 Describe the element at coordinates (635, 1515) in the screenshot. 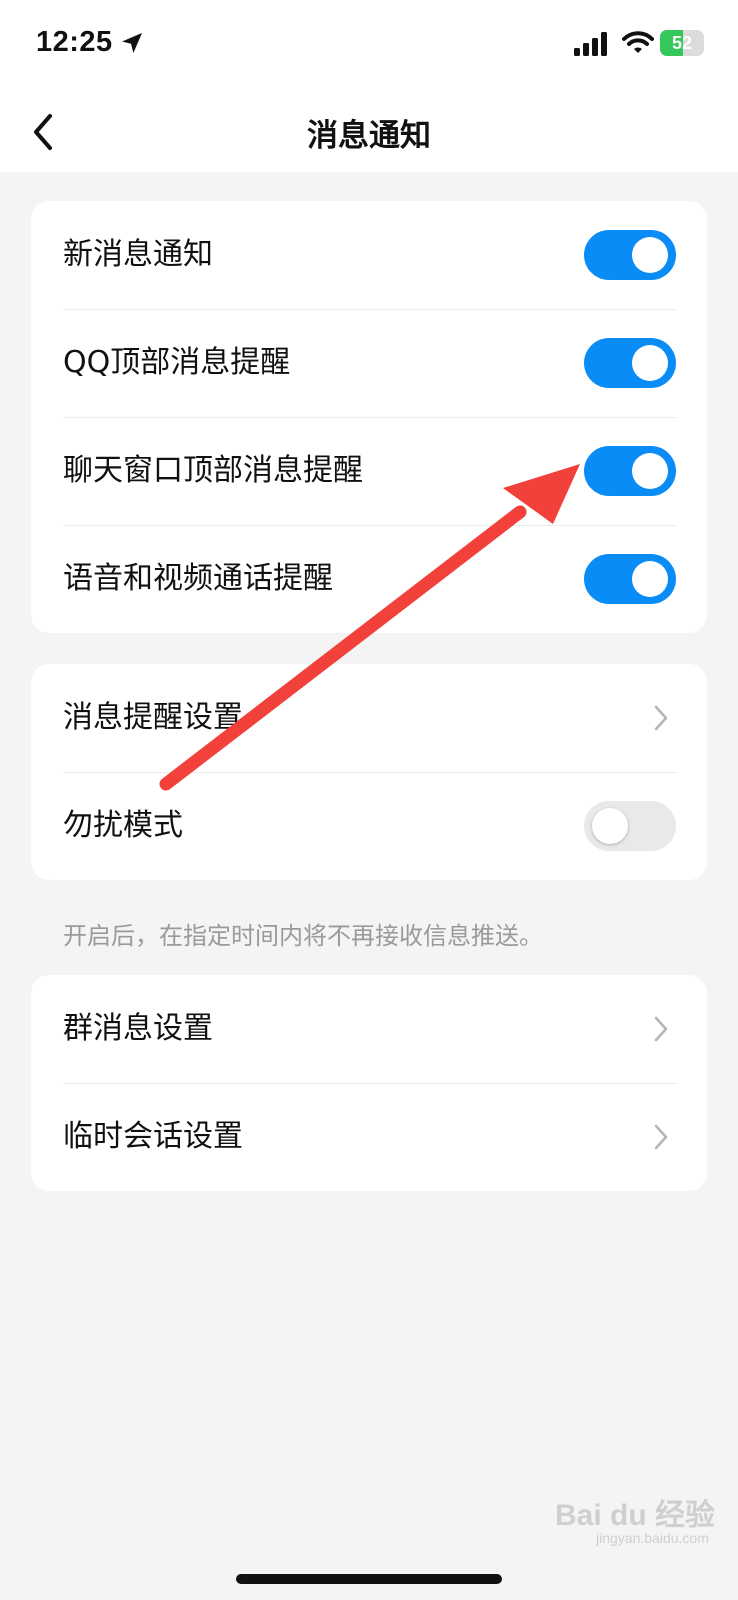

I see `baidu-jingyan-watermark: Bai du 经验` at that location.